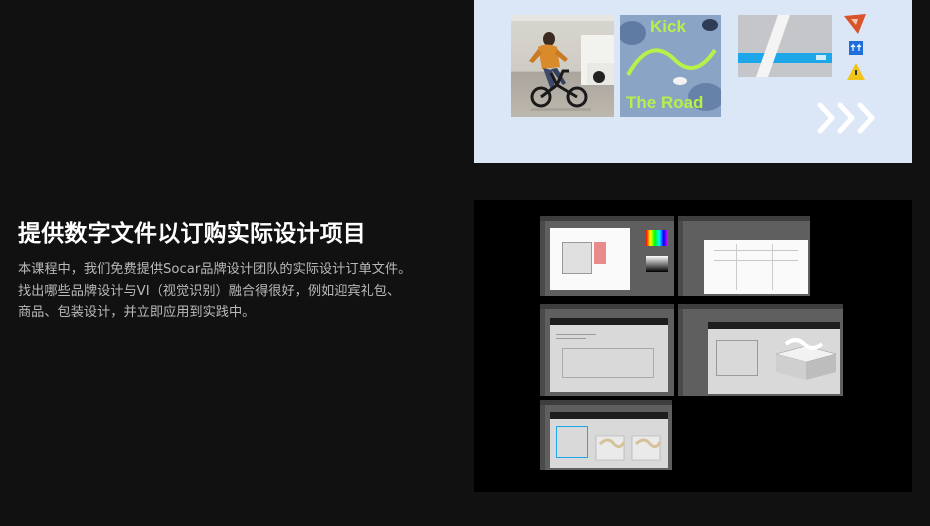 The image size is (930, 526). Describe the element at coordinates (562, 66) in the screenshot. I see `bike-rider-photo` at that location.